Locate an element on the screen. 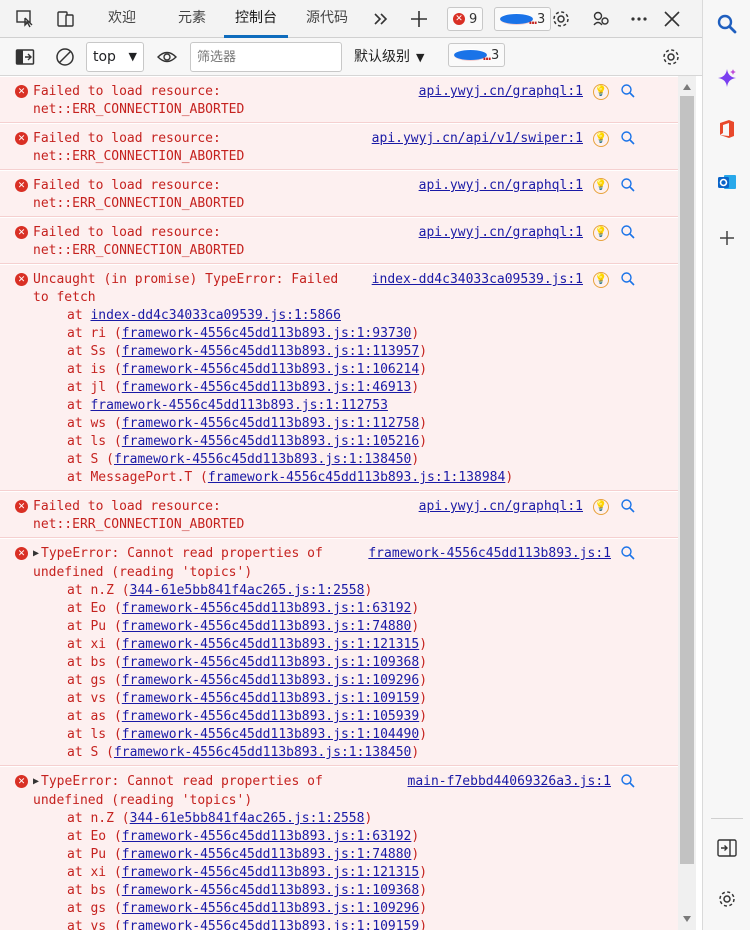 The height and width of the screenshot is (930, 750). filter-input is located at coordinates (266, 57).